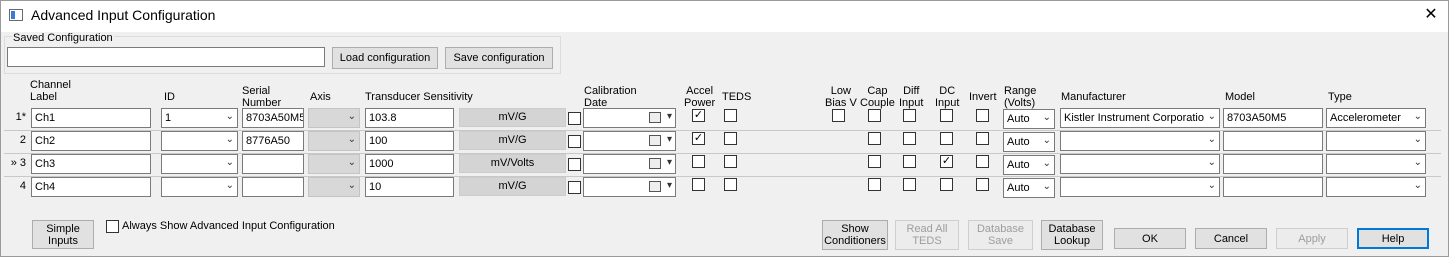 The height and width of the screenshot is (257, 1449). What do you see at coordinates (946, 161) in the screenshot?
I see `dc-input-checkbox: ✓` at bounding box center [946, 161].